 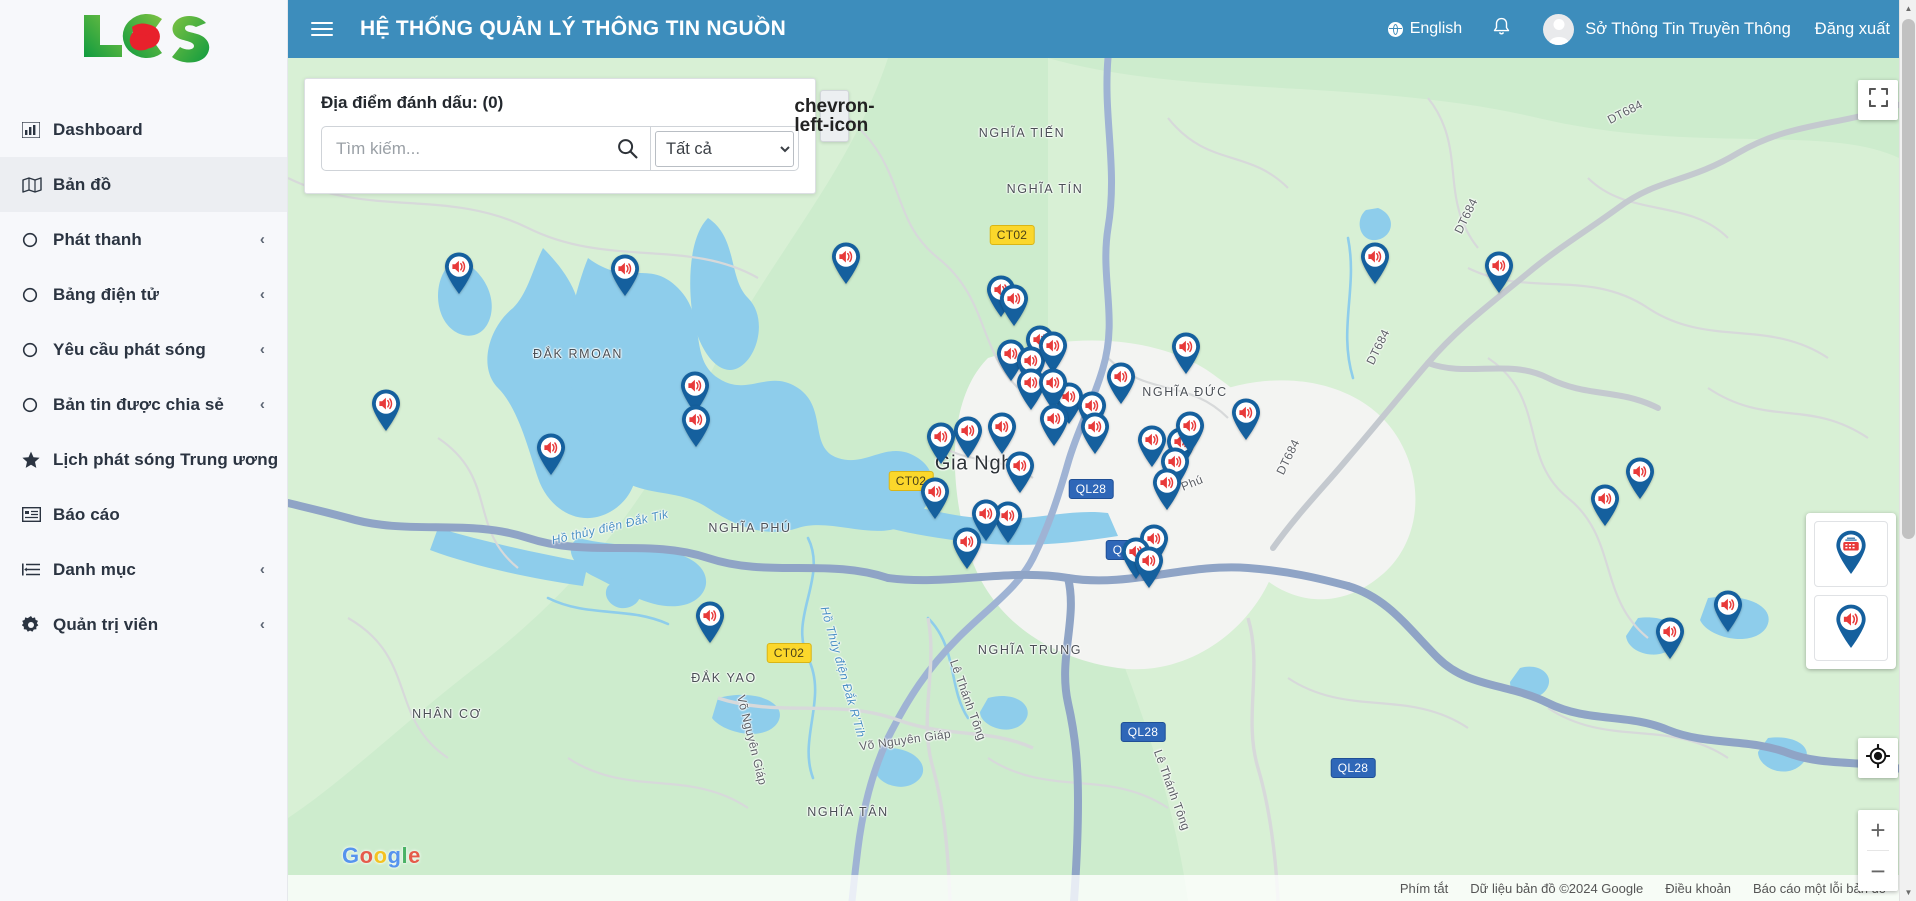 What do you see at coordinates (1878, 871) in the screenshot?
I see `zoom-out-button: −` at bounding box center [1878, 871].